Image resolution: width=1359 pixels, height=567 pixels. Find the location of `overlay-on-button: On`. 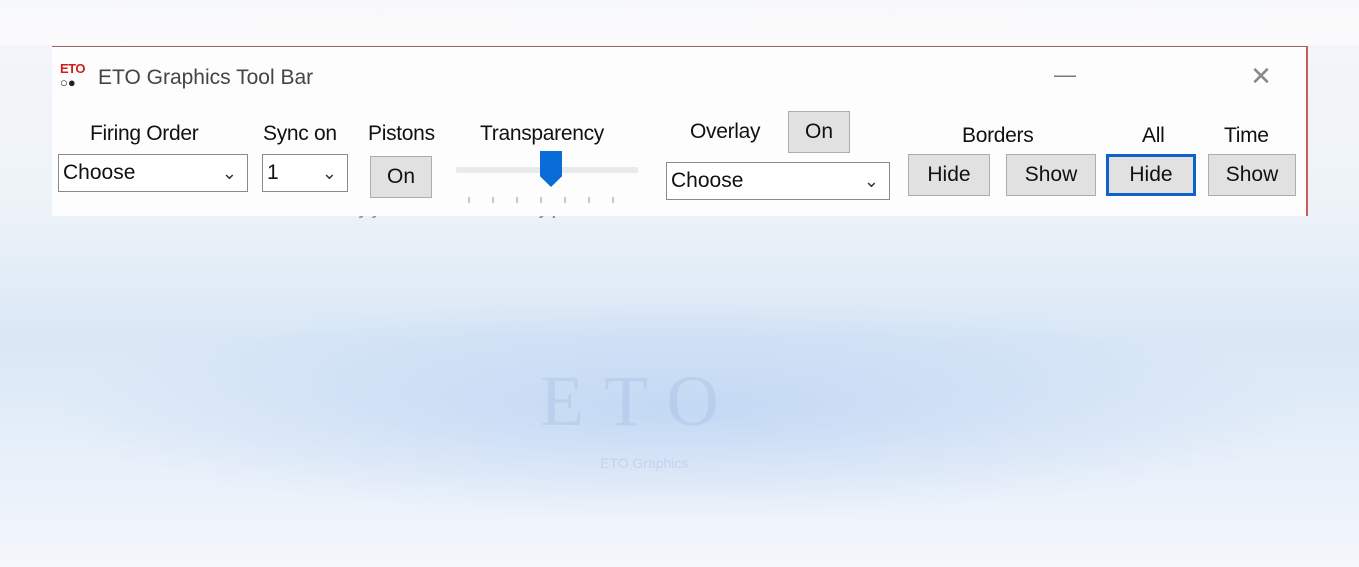

overlay-on-button: On is located at coordinates (819, 132).